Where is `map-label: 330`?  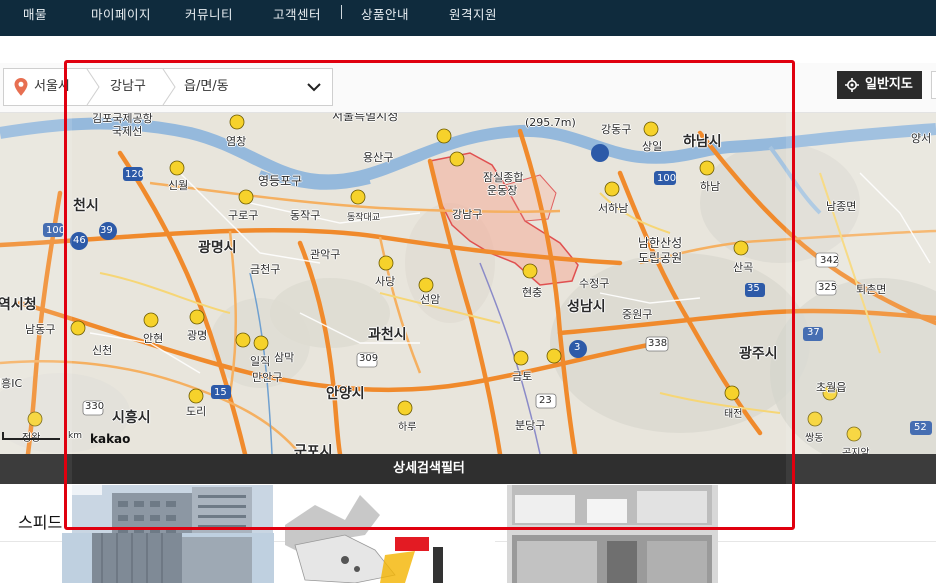
map-label: 330 is located at coordinates (95, 406).